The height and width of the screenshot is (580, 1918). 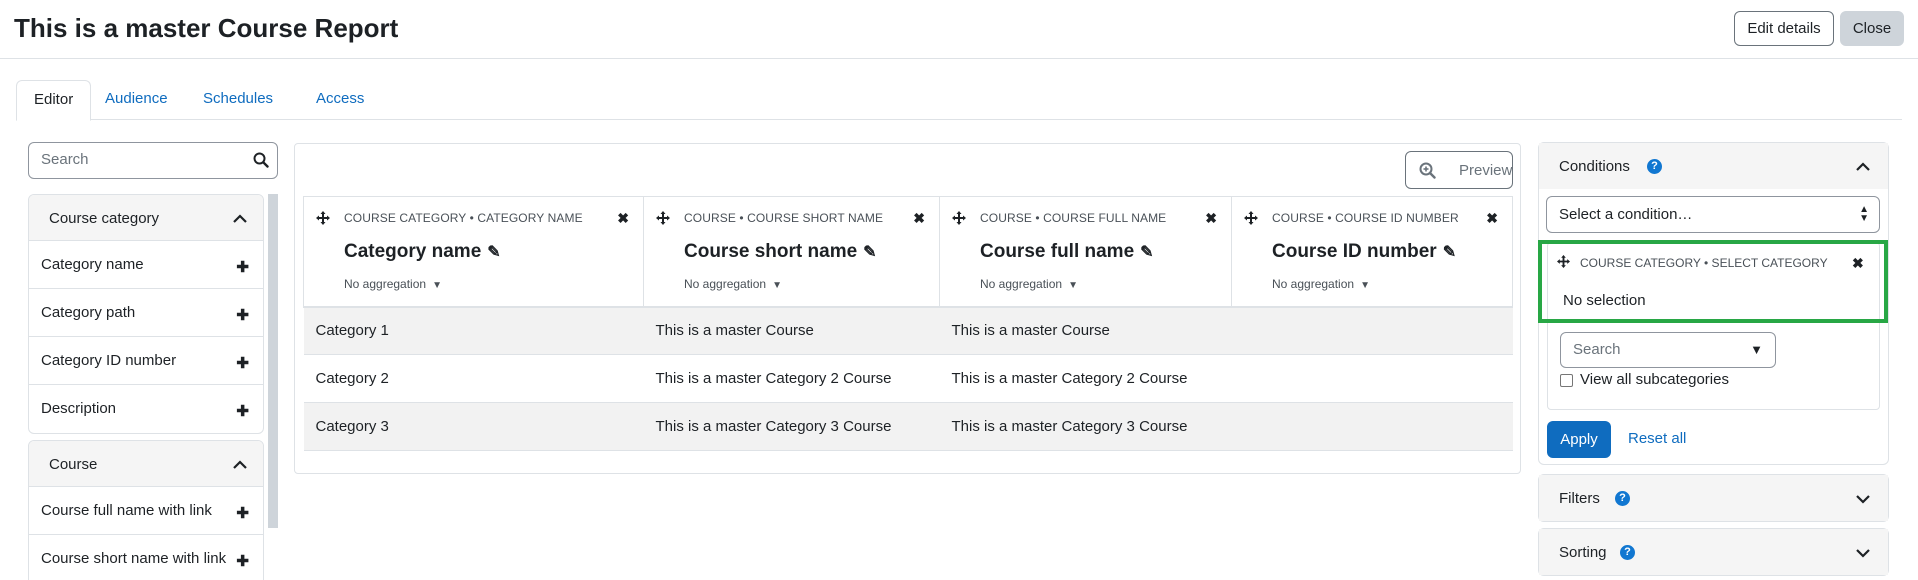 What do you see at coordinates (340, 100) in the screenshot?
I see `tab-access: Access` at bounding box center [340, 100].